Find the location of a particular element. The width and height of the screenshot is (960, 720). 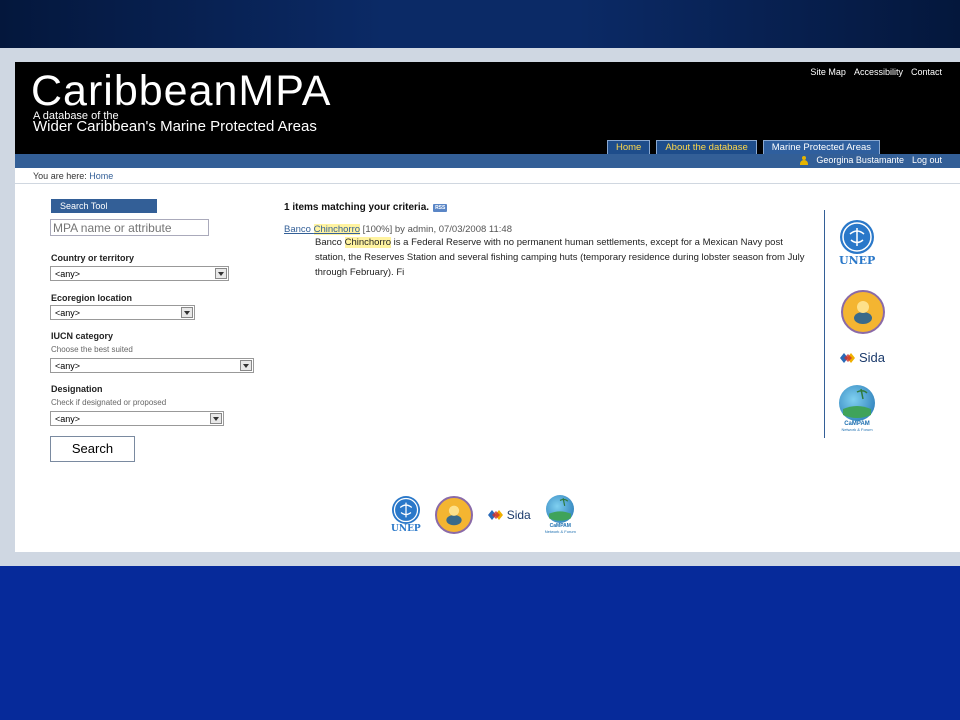

iucn-help: Choose the best suited is located at coordinates (92, 349).